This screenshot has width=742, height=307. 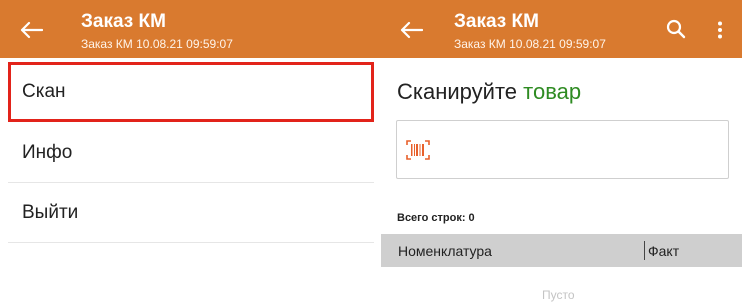 I want to click on rows-count-label: Всего строк: 0, so click(x=436, y=218).